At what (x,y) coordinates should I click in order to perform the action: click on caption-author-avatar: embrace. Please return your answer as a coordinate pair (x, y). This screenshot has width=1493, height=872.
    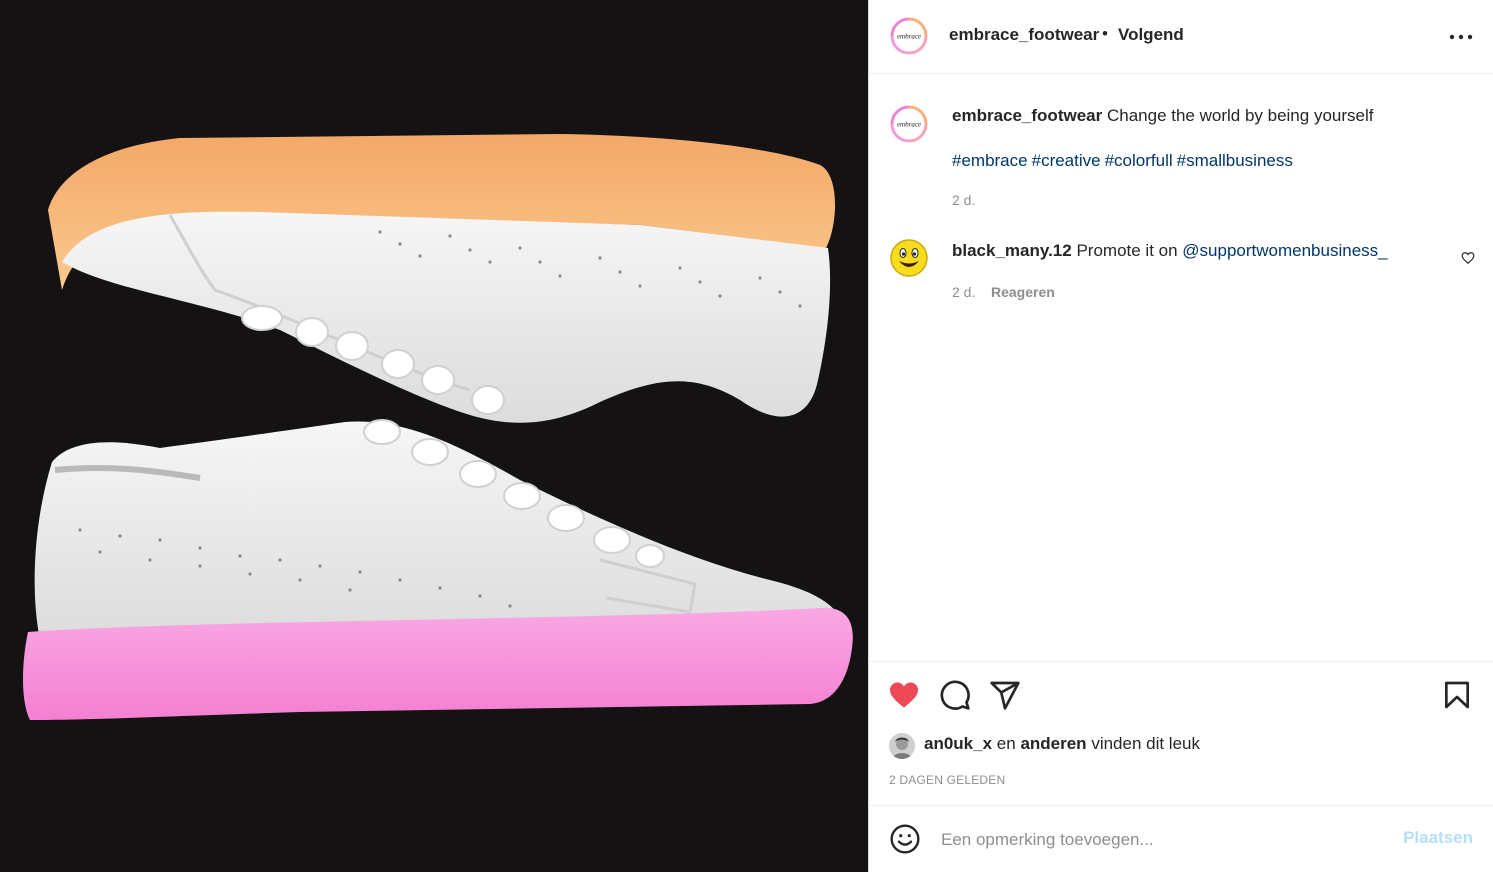
    Looking at the image, I should click on (909, 124).